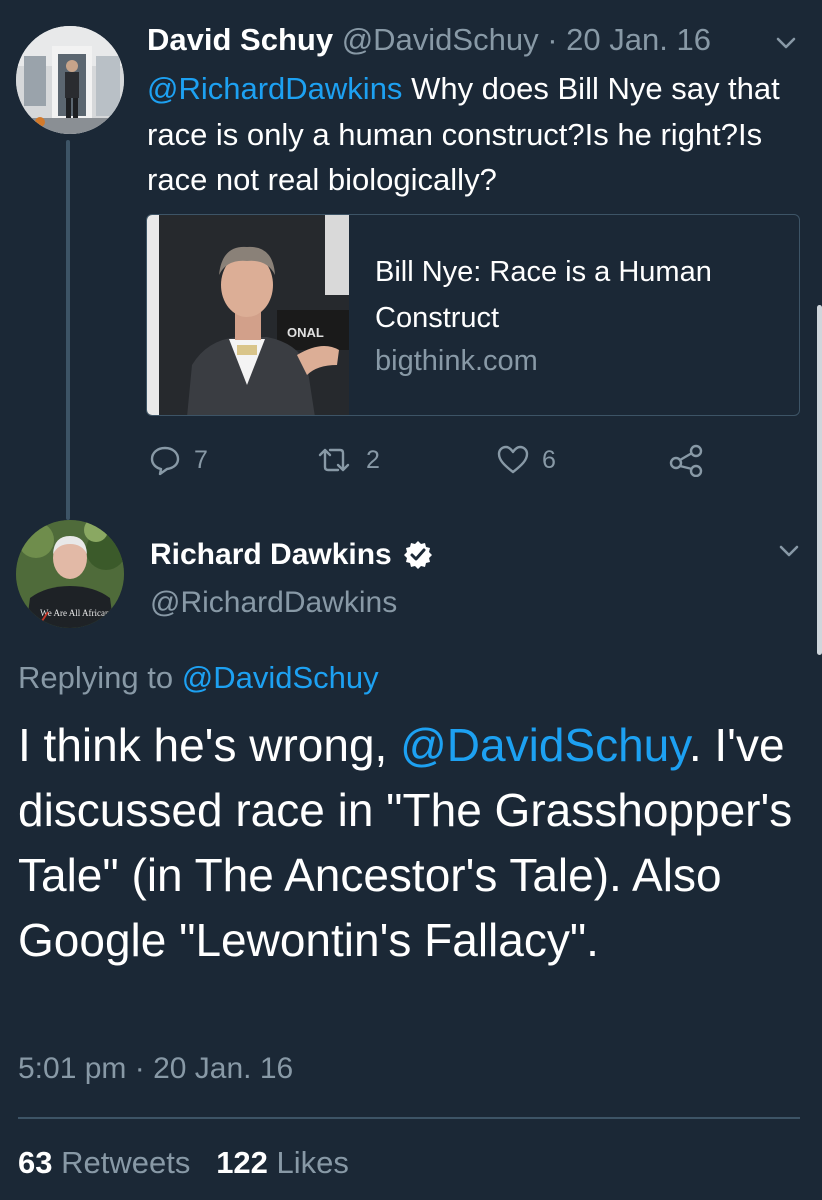 Image resolution: width=822 pixels, height=1200 pixels. I want to click on likes-count: 122, so click(242, 1162).